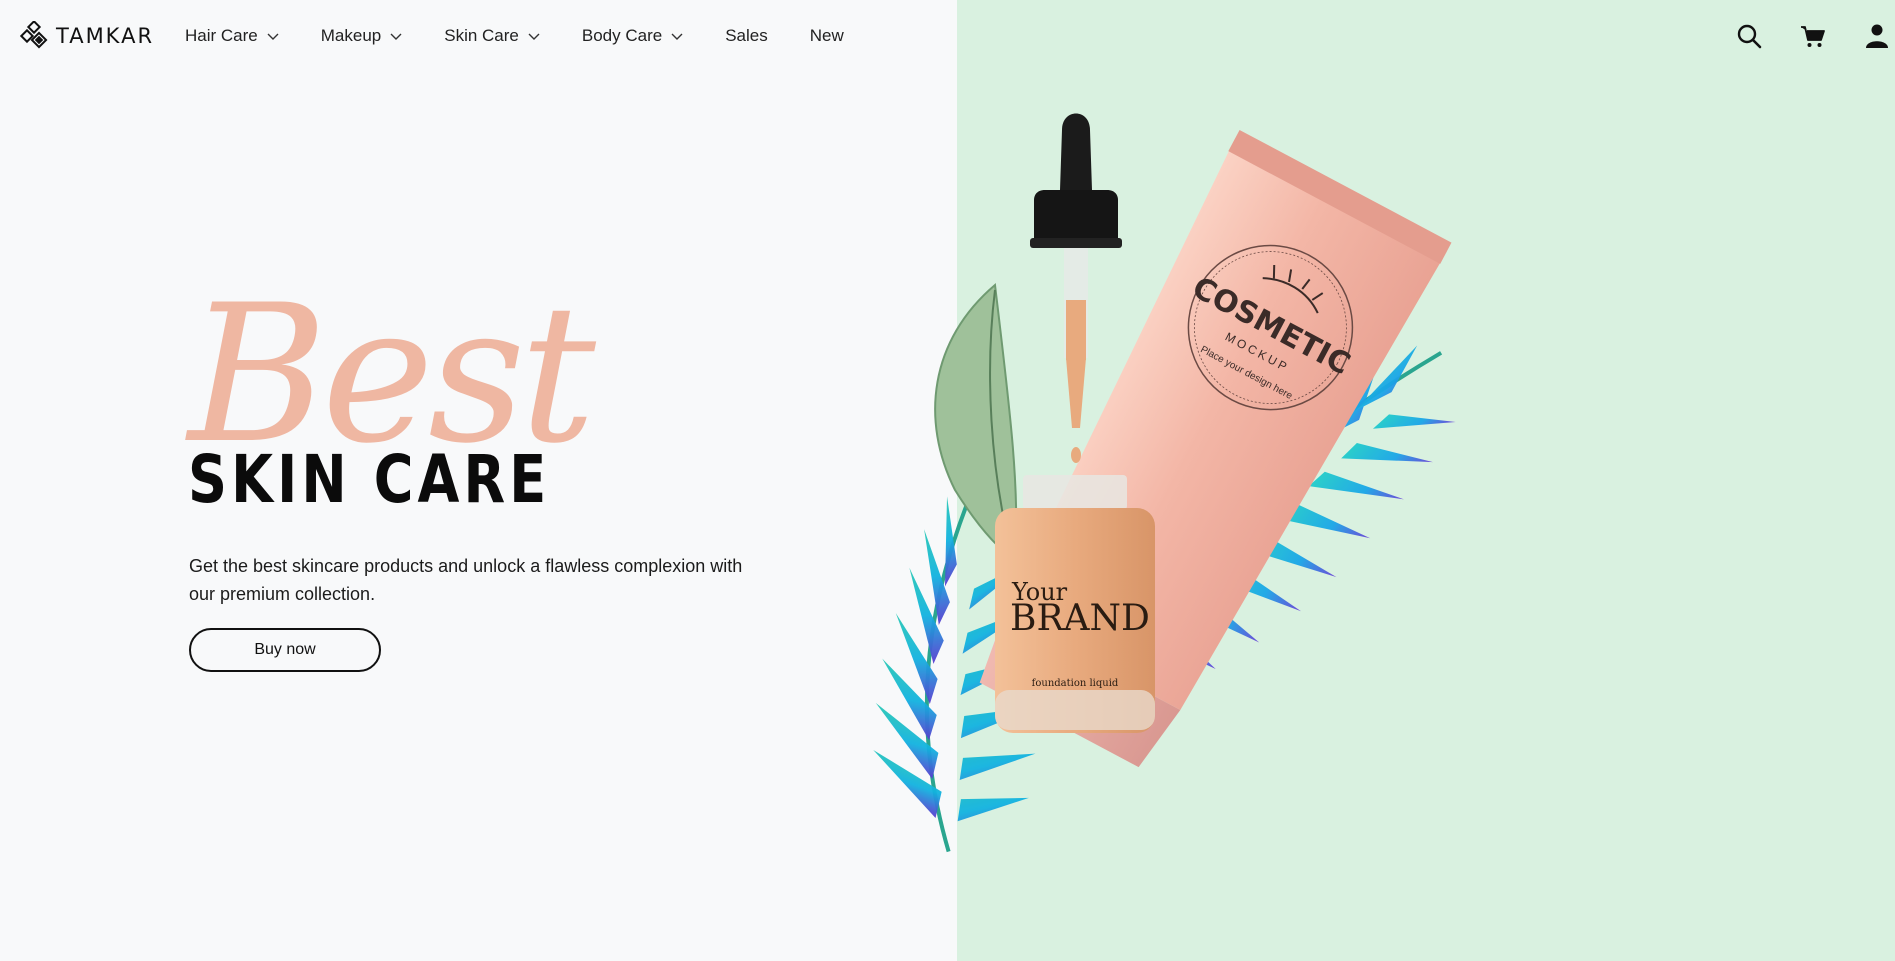  What do you see at coordinates (105, 36) in the screenshot?
I see `brand-name: TAMKAR` at bounding box center [105, 36].